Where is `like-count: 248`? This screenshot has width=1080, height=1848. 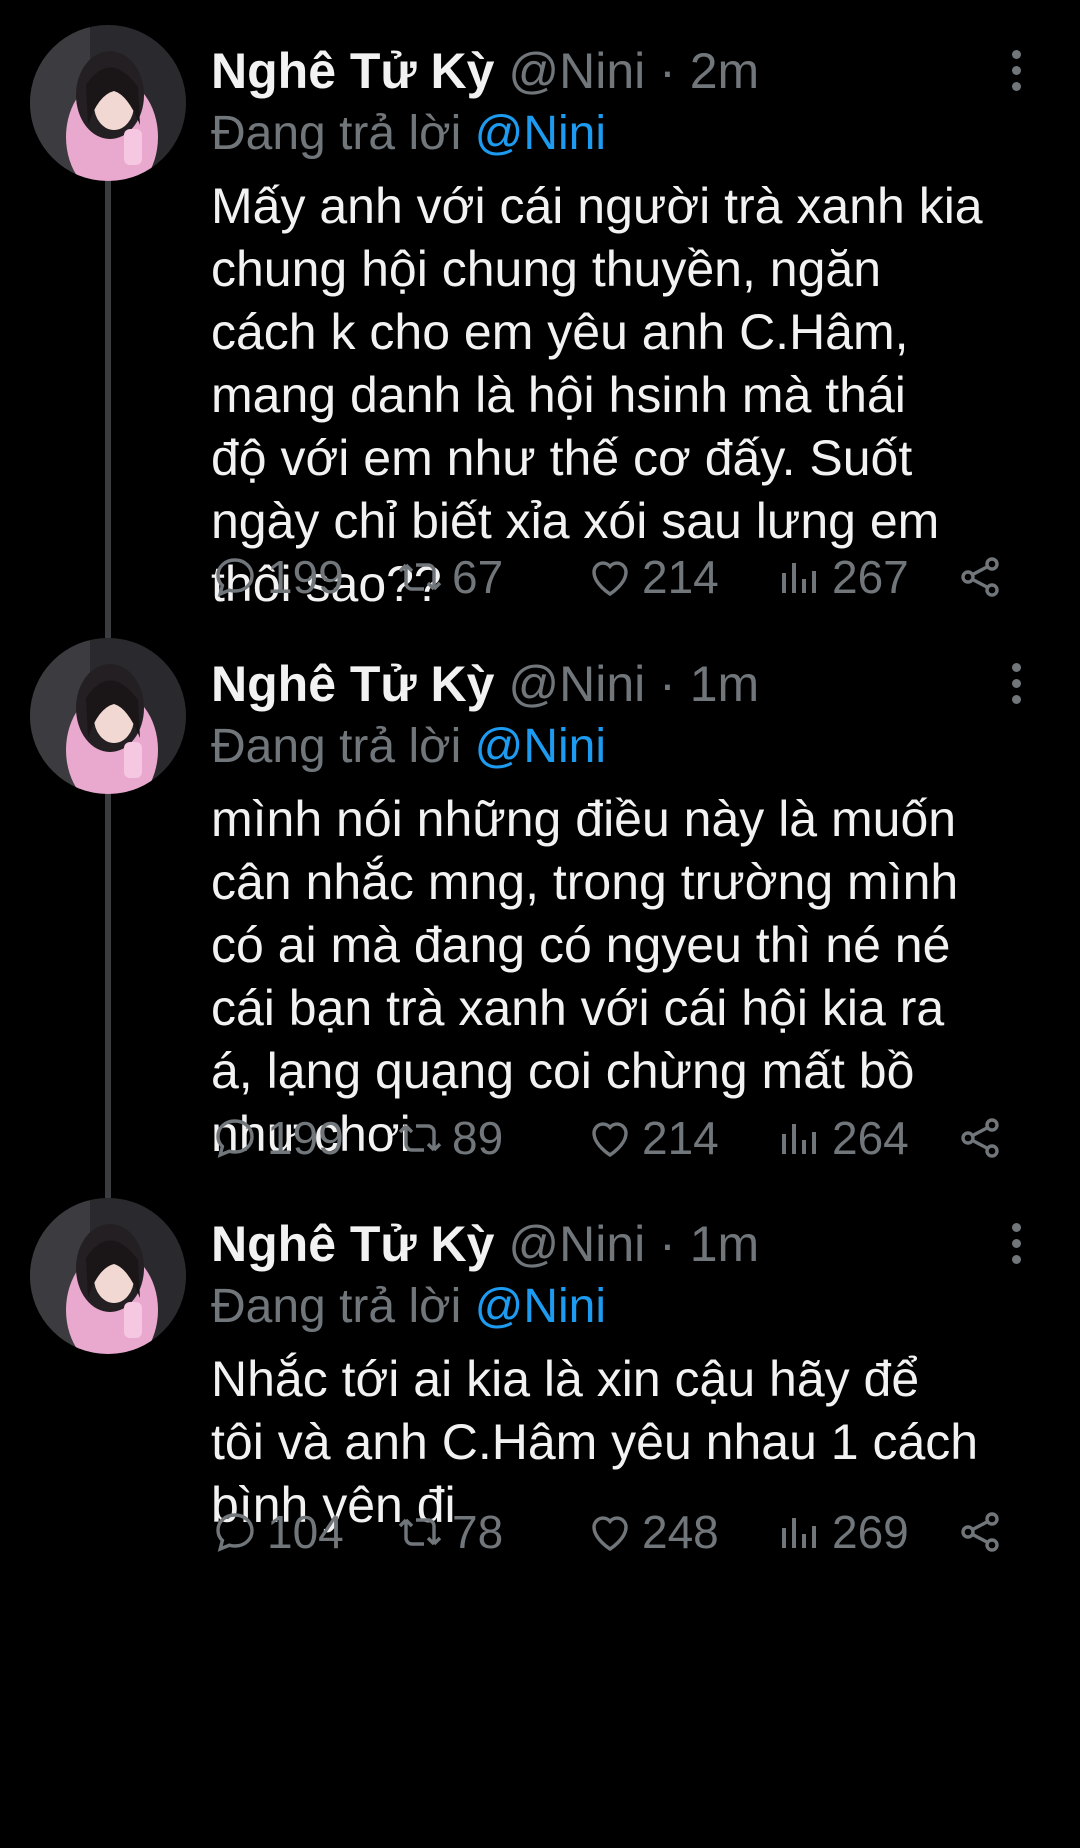
like-count: 248 is located at coordinates (680, 1532).